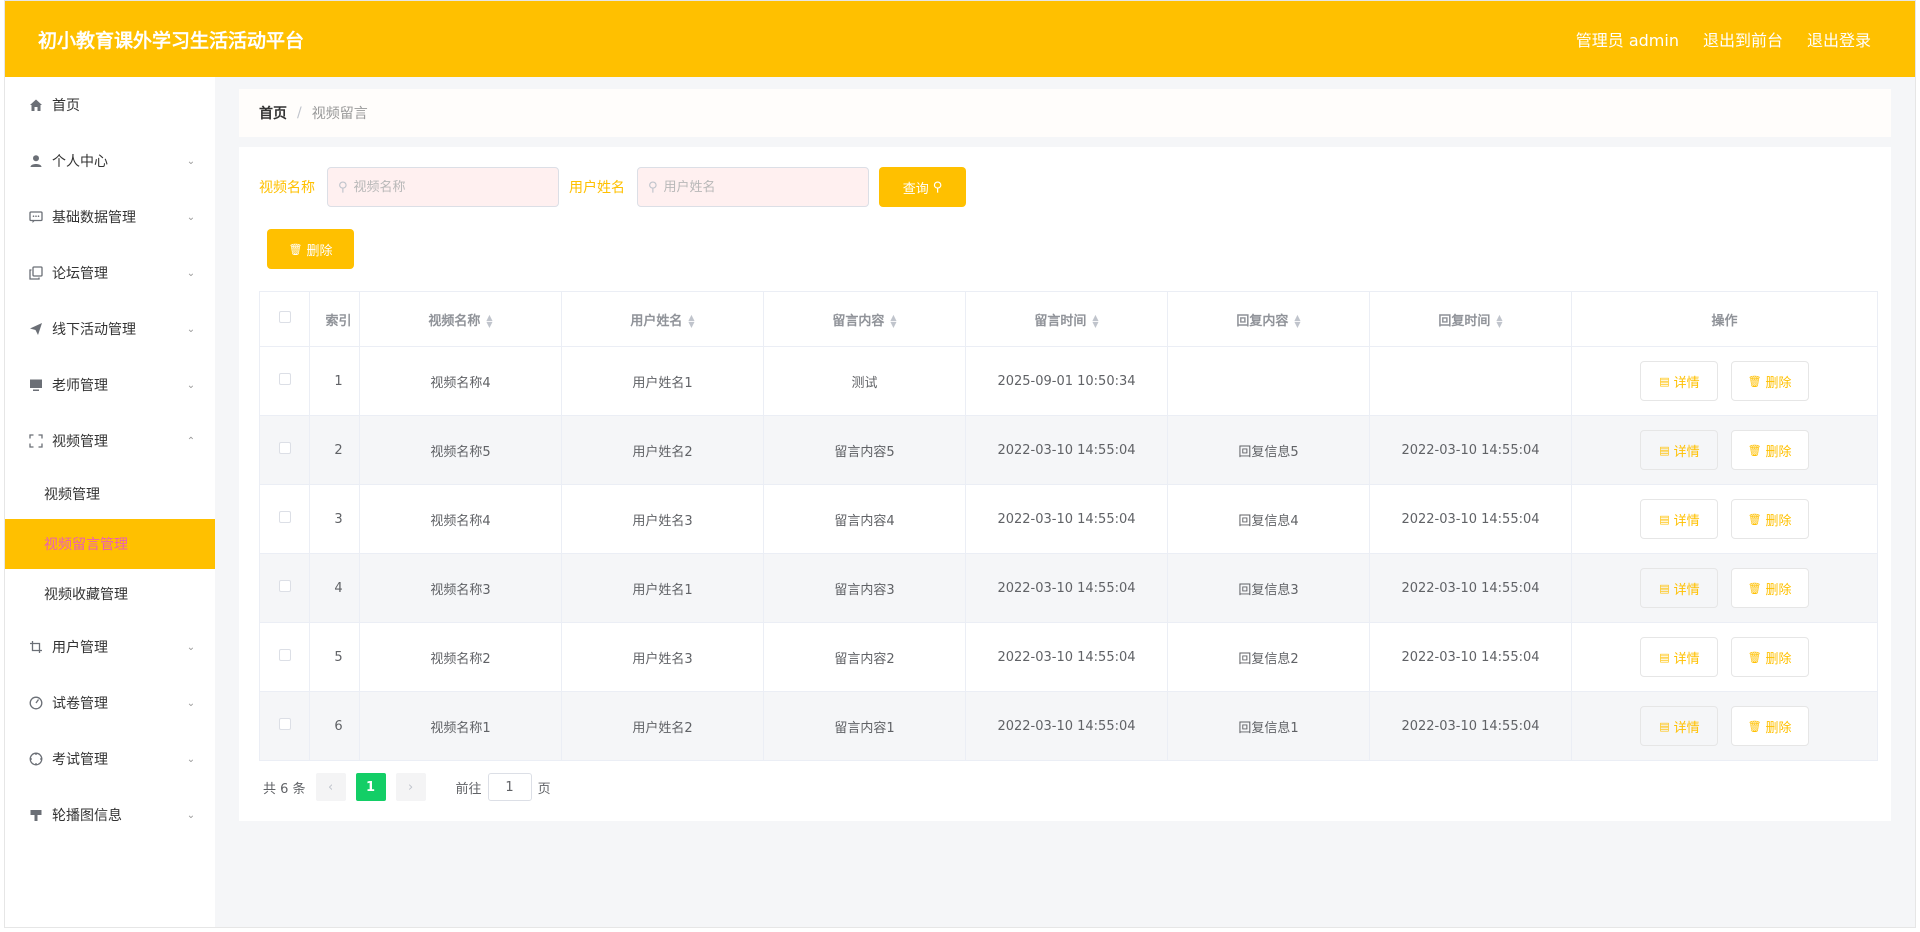  I want to click on sidebar-item-carousel: 轮播图信息 ⌄, so click(110, 815).